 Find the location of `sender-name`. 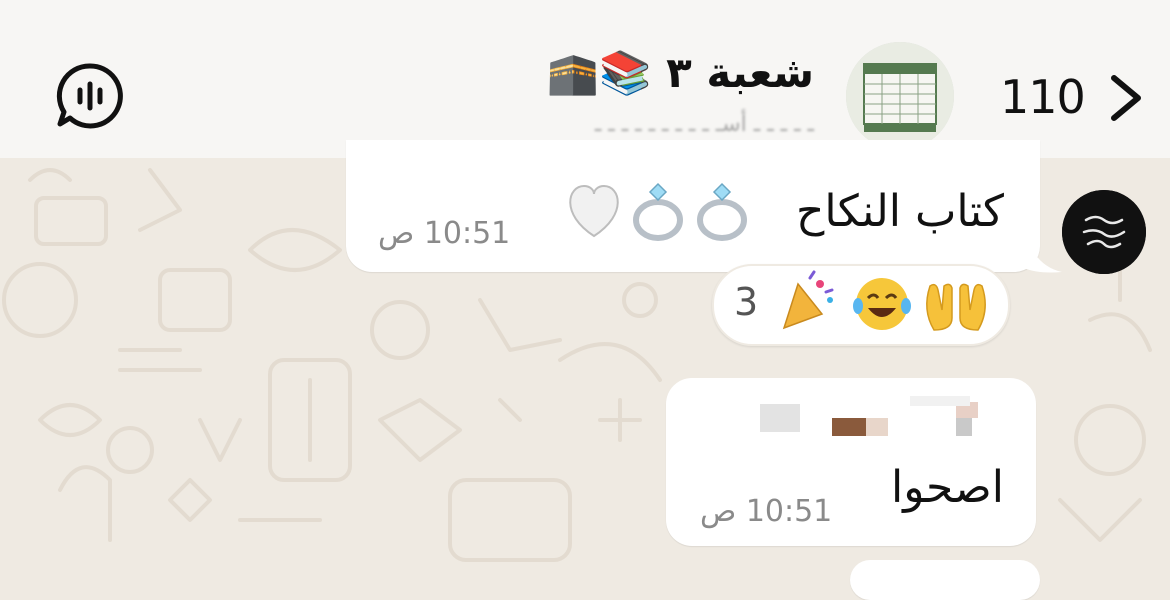

sender-name is located at coordinates (869, 416).